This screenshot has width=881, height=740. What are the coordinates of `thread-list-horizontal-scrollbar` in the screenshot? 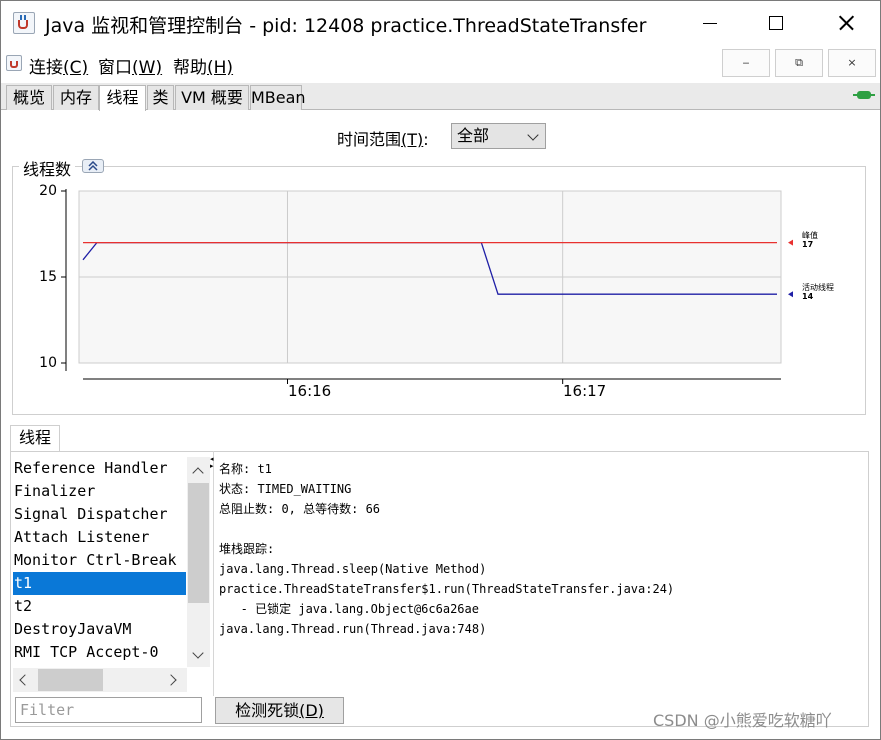 It's located at (100, 680).